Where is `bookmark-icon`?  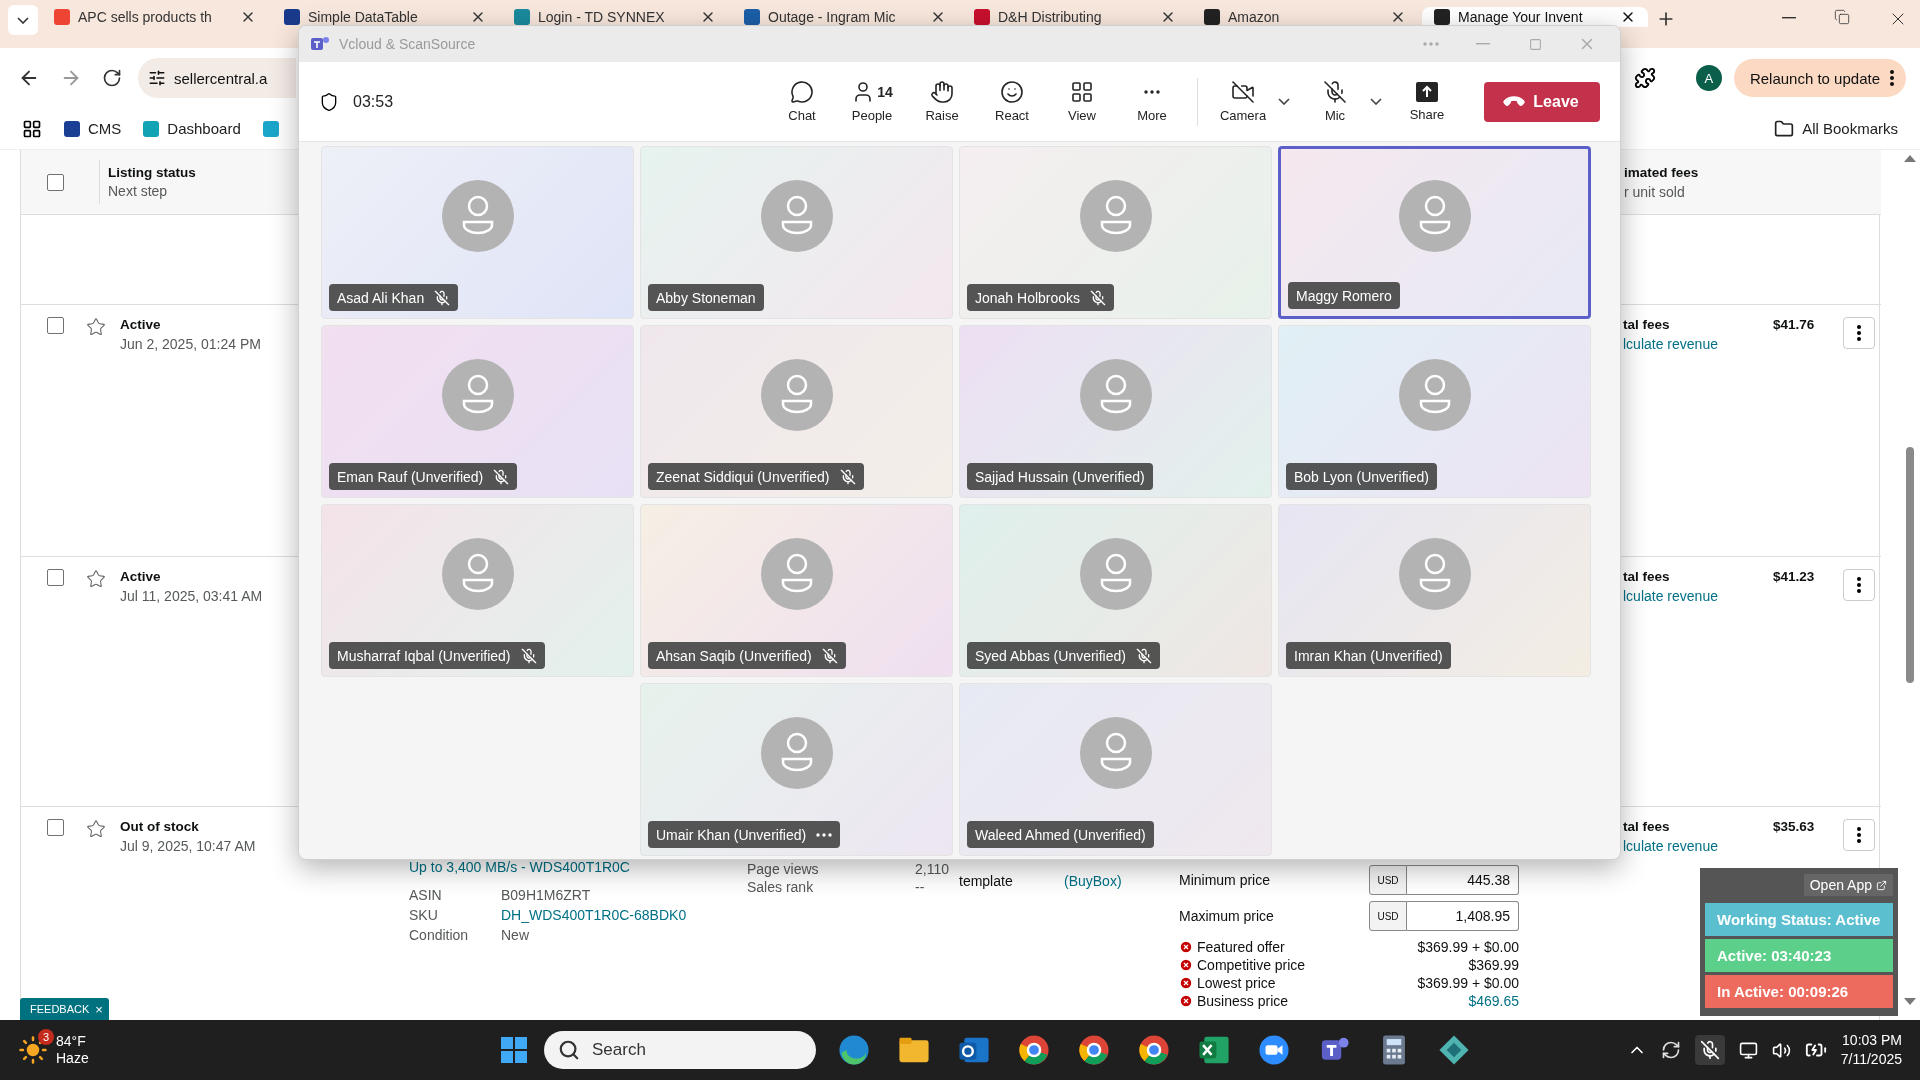
bookmark-icon is located at coordinates (270, 128).